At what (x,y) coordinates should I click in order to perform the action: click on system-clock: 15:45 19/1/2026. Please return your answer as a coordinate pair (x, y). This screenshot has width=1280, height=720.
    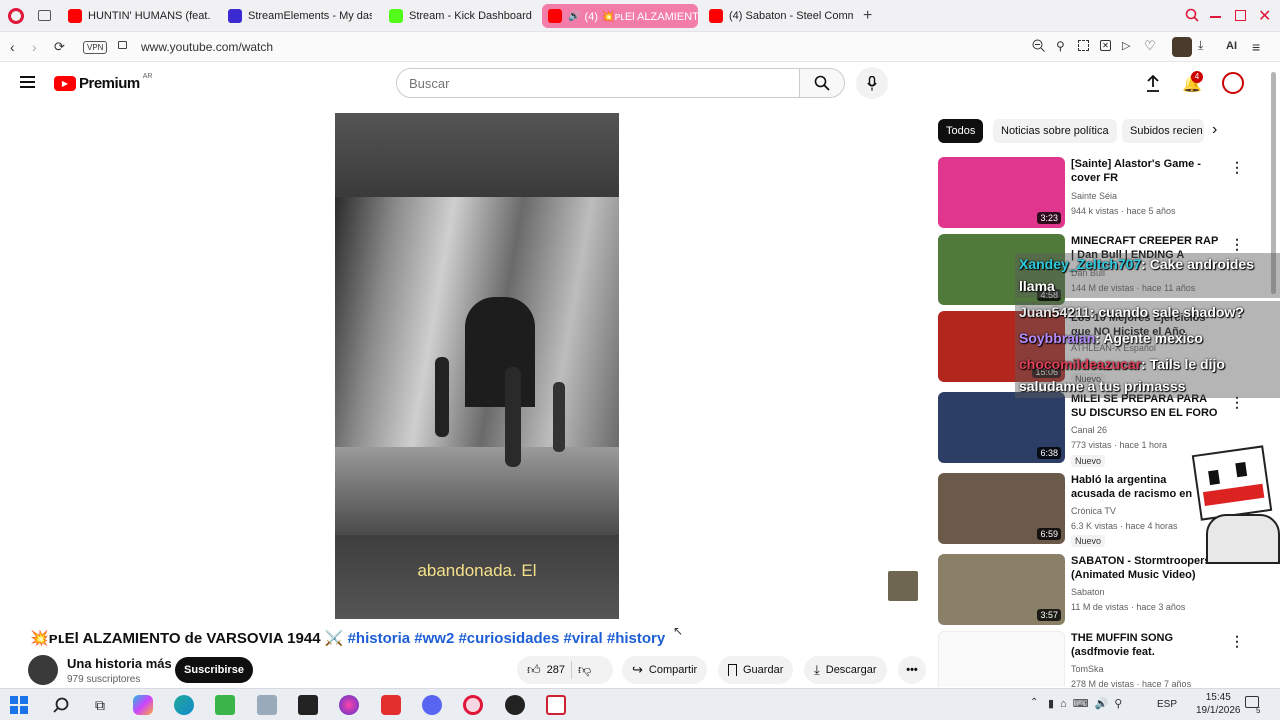
    Looking at the image, I should click on (1218, 704).